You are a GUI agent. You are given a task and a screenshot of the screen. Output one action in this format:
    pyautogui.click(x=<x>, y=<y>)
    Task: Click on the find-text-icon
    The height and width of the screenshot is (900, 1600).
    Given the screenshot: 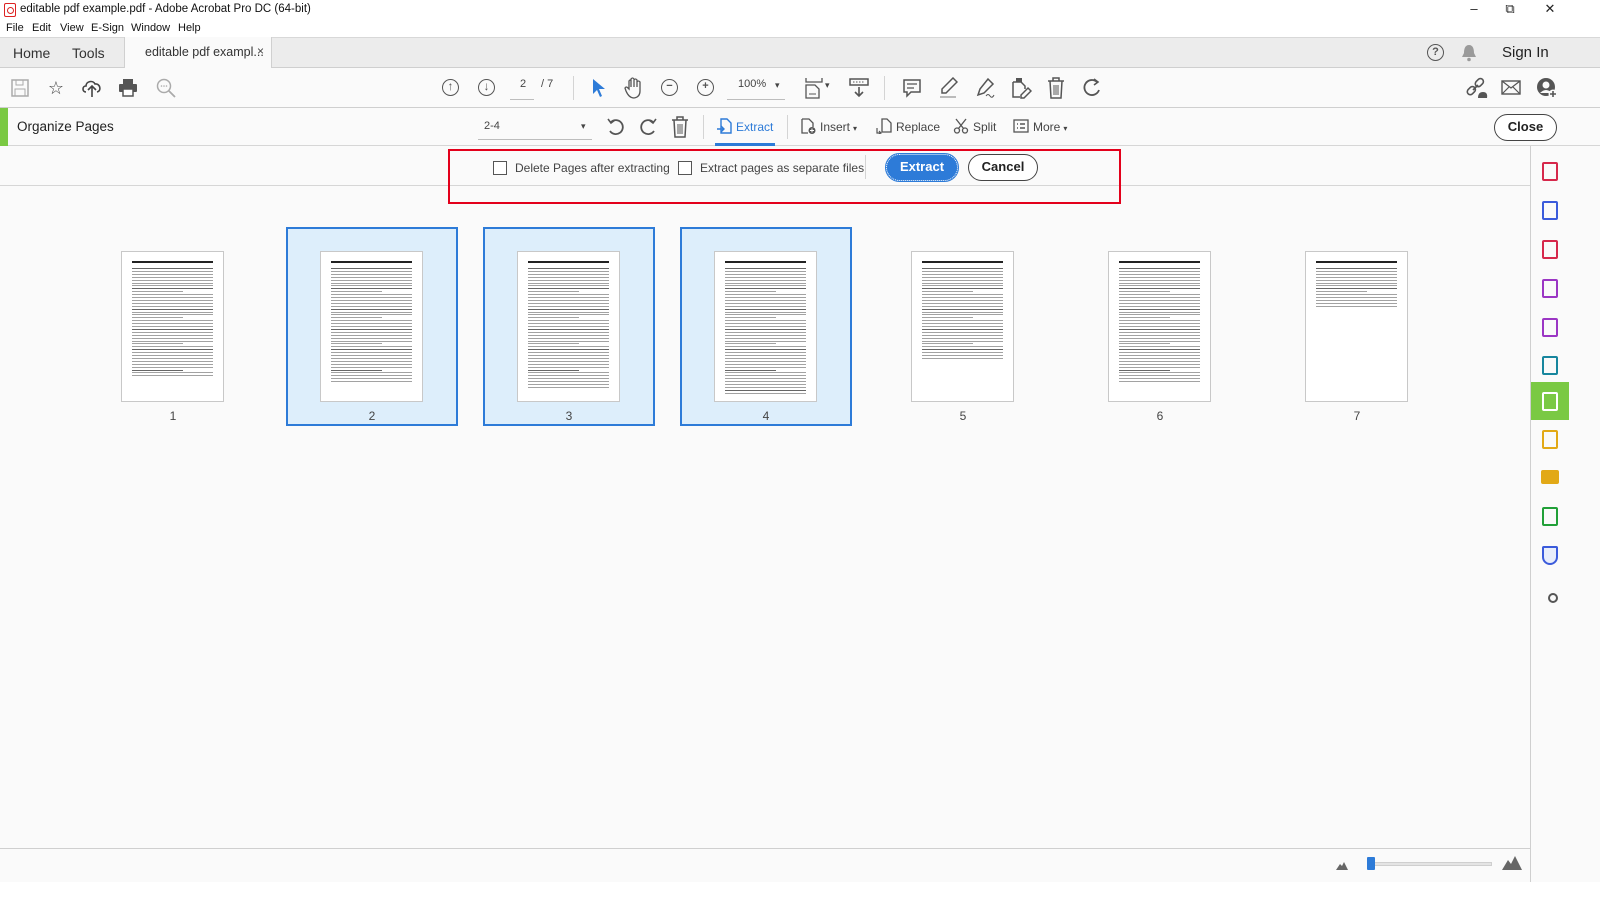 What is the action you would take?
    pyautogui.click(x=166, y=88)
    